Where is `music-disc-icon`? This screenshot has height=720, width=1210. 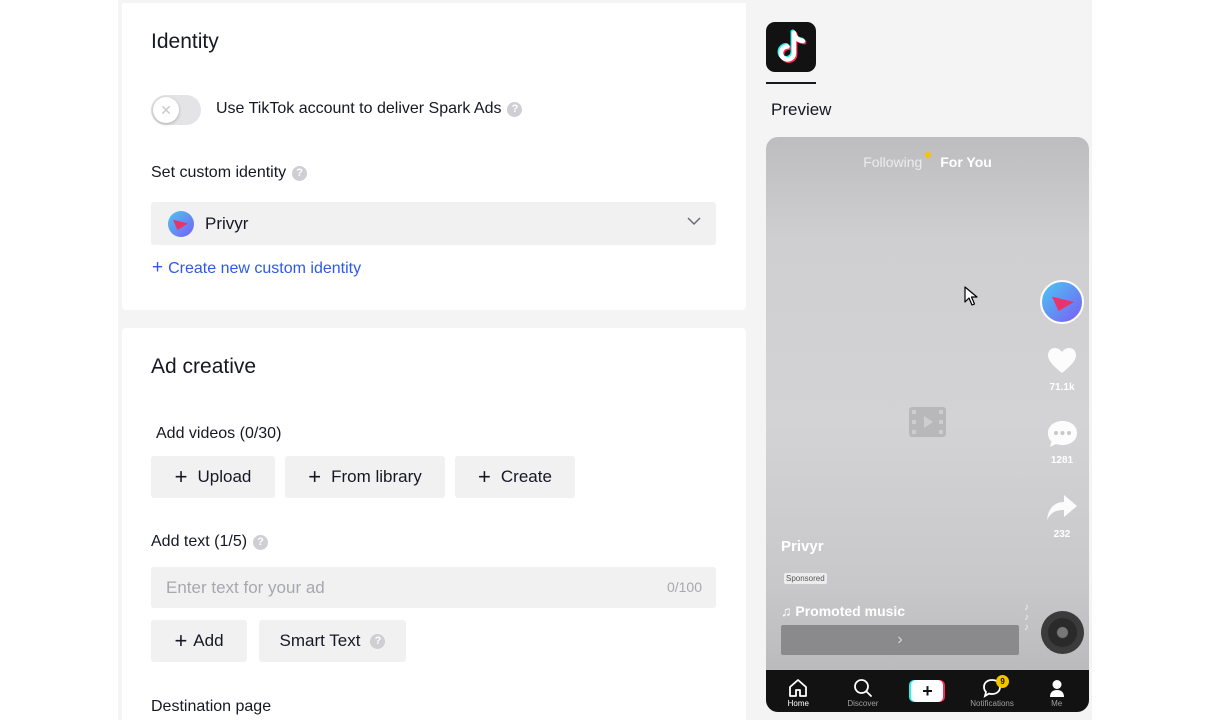
music-disc-icon is located at coordinates (1062, 632).